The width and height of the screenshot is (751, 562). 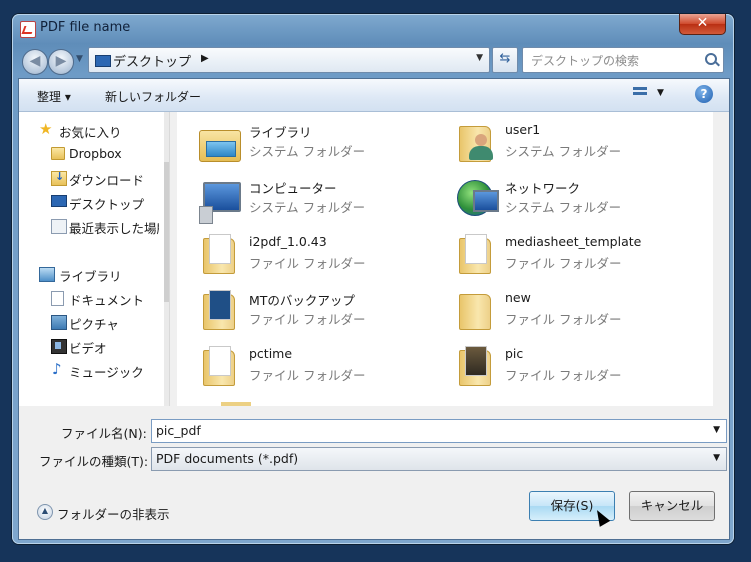 What do you see at coordinates (220, 141) in the screenshot?
I see `library-icon` at bounding box center [220, 141].